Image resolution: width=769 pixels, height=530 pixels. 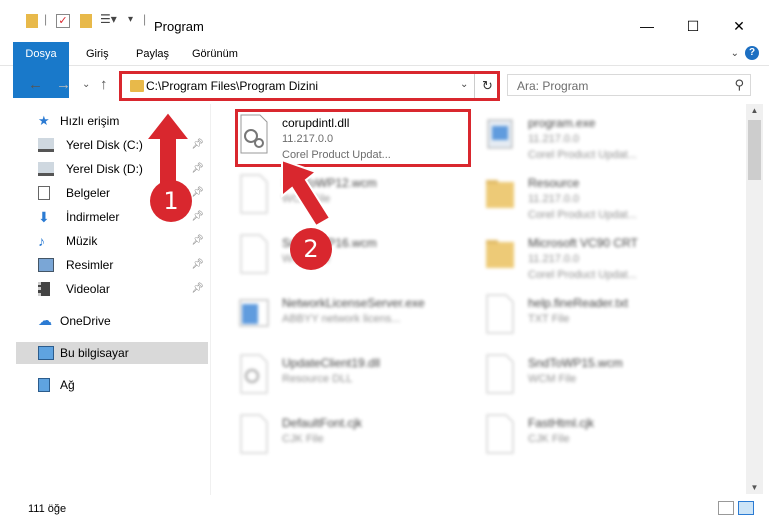 I want to click on annotation-arrows, so click(x=237, y=169).